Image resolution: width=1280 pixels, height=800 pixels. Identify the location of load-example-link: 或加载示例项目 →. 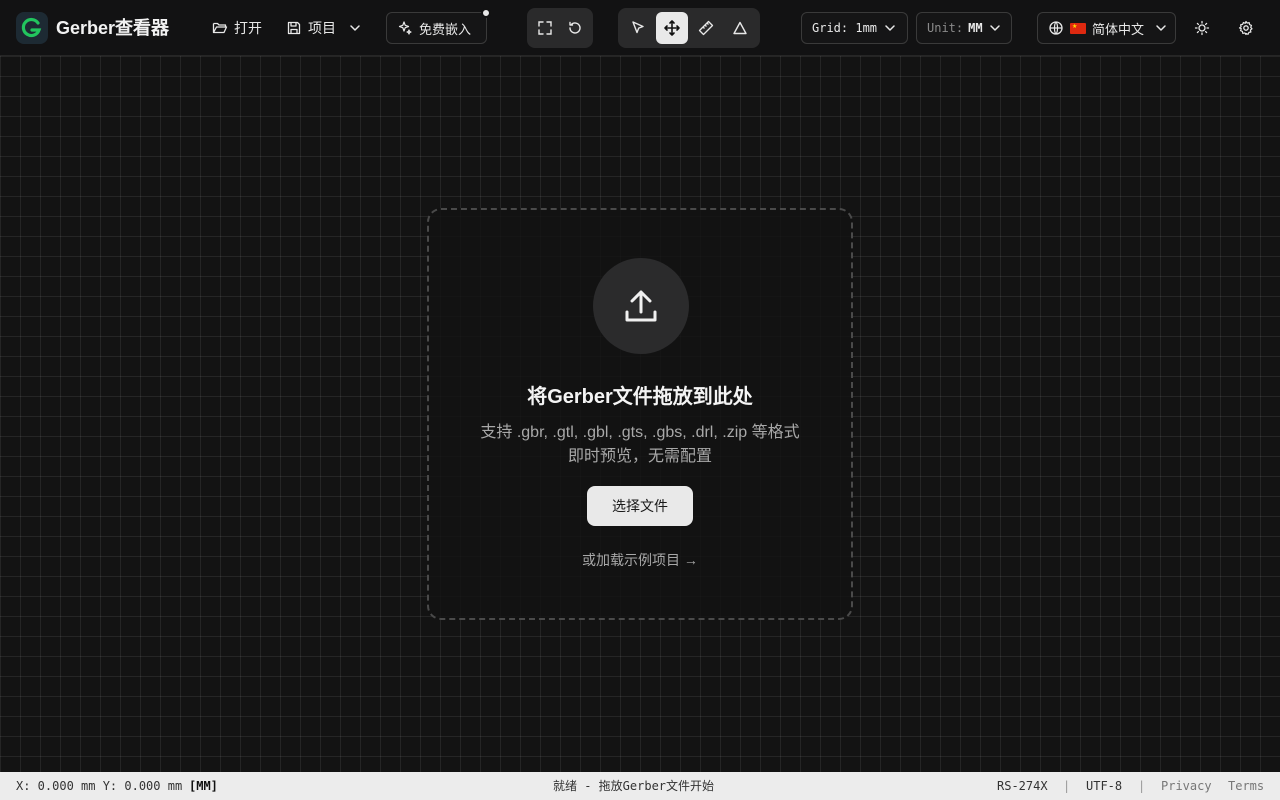
(640, 560).